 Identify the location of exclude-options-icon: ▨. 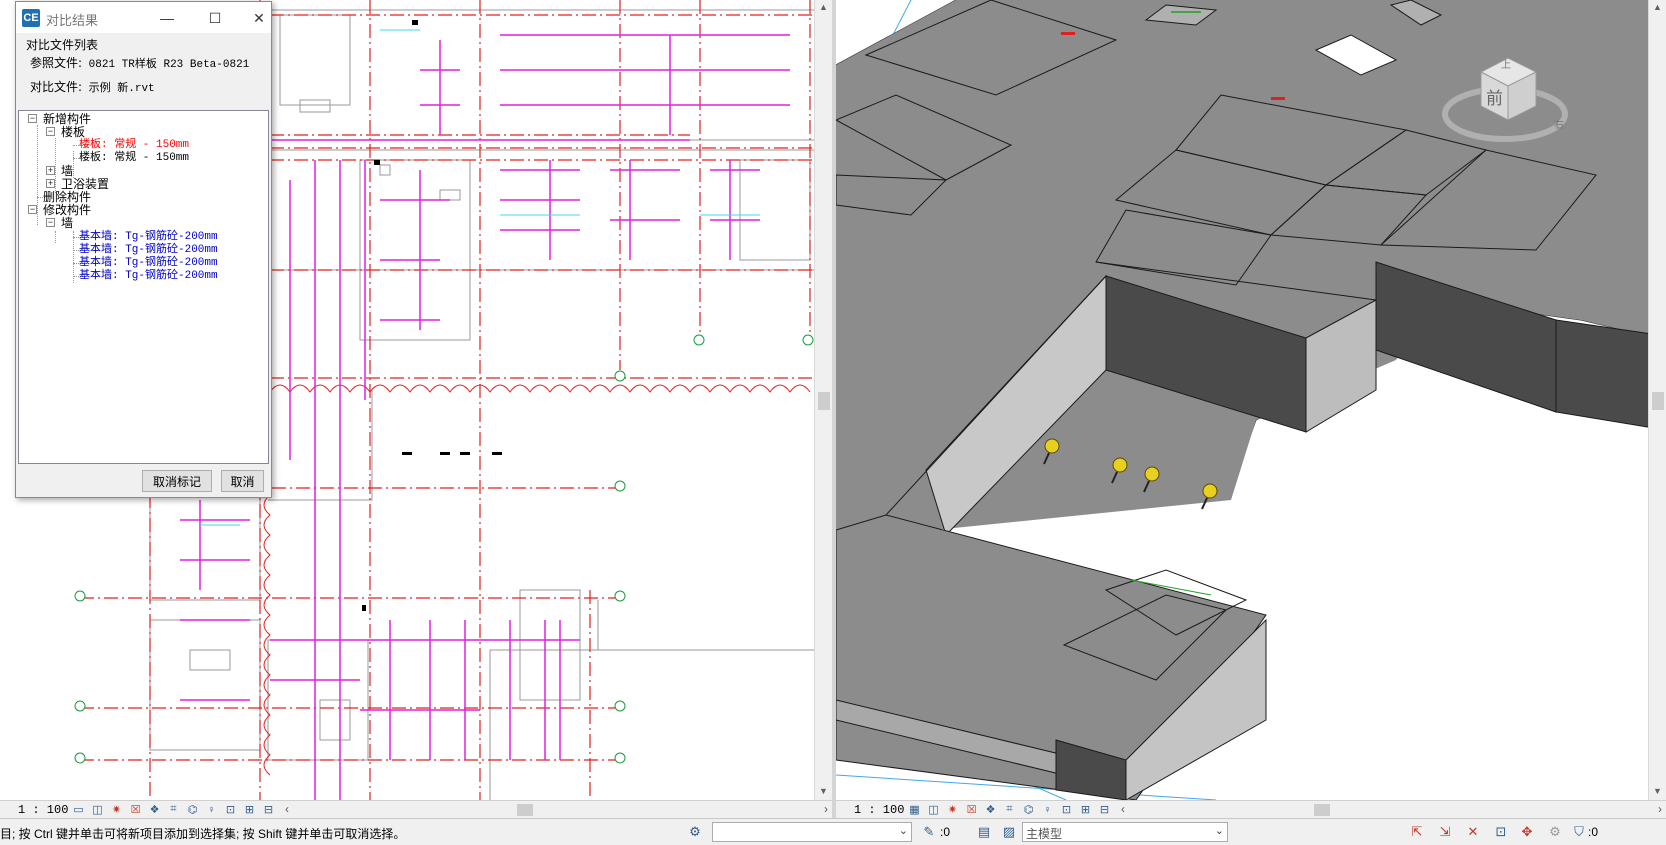
(1009, 832).